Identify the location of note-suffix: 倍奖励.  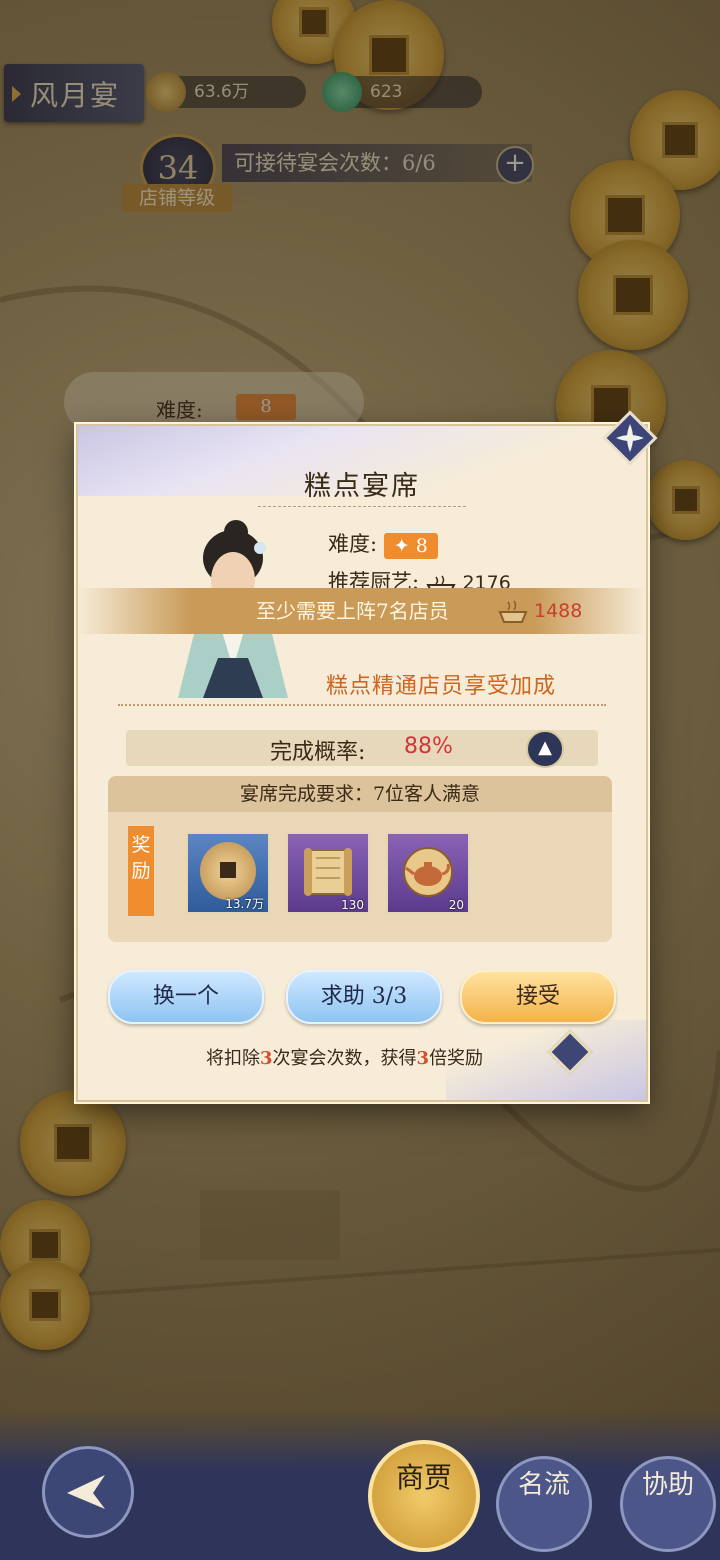
(456, 1058).